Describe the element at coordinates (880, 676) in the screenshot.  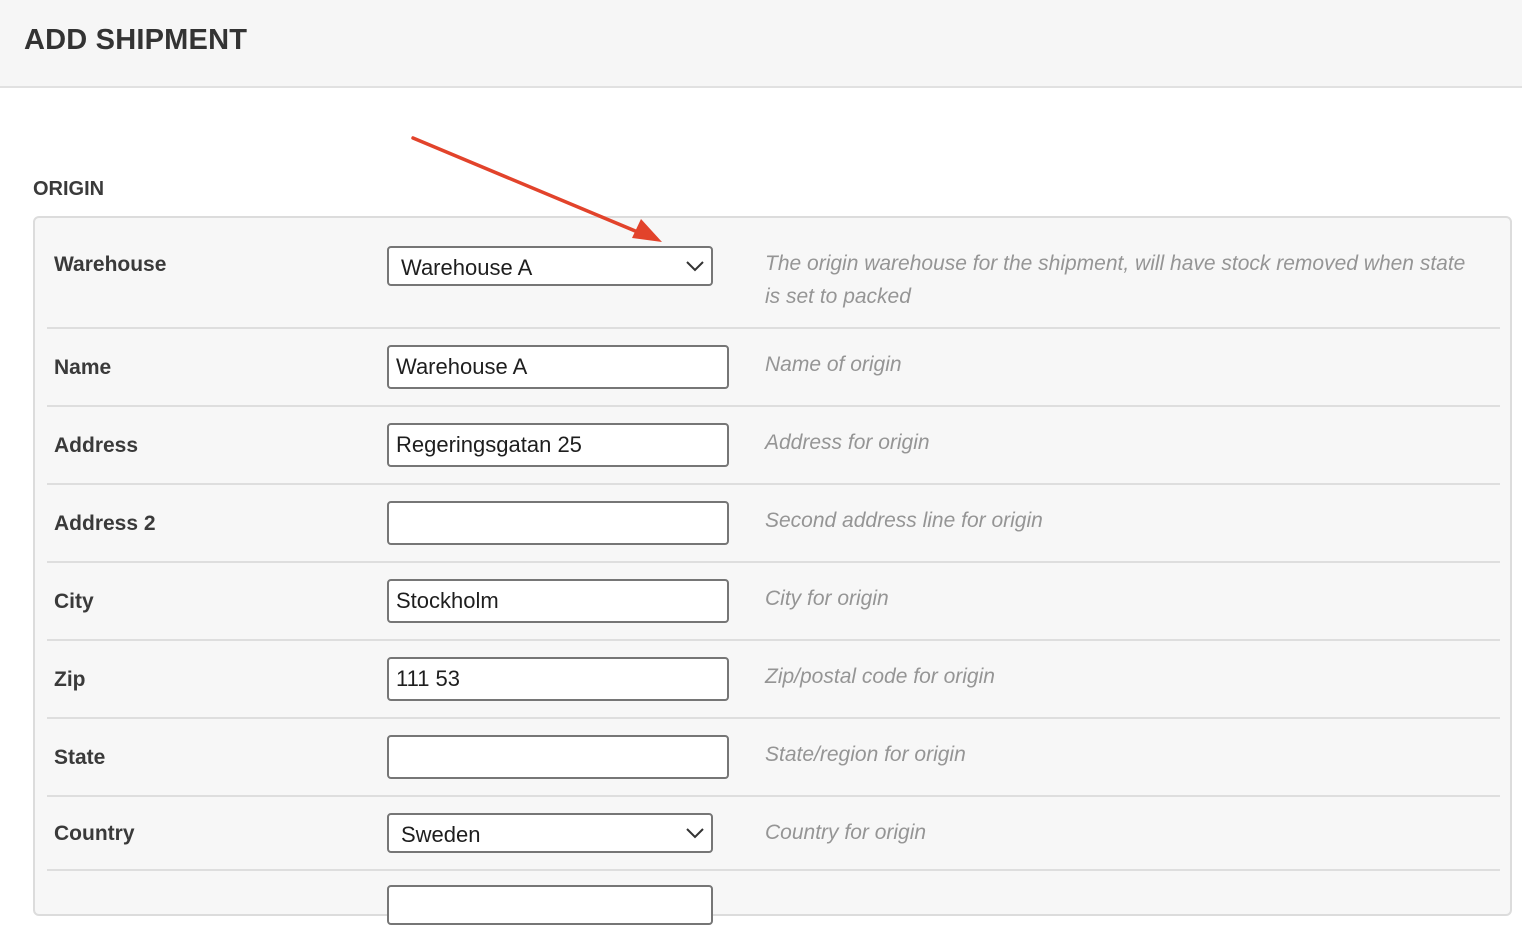
I see `zip-help: Zip/postal code for origin` at that location.